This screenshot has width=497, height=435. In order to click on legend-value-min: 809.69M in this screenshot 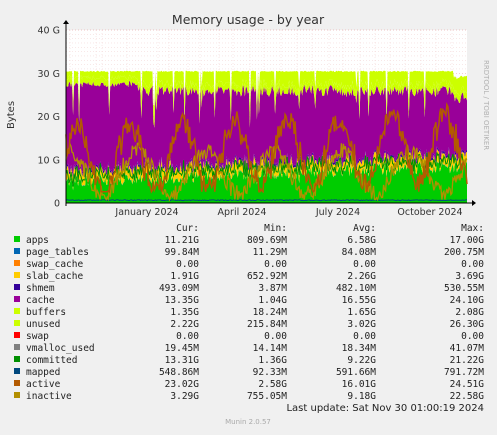, I will do `click(267, 240)`.